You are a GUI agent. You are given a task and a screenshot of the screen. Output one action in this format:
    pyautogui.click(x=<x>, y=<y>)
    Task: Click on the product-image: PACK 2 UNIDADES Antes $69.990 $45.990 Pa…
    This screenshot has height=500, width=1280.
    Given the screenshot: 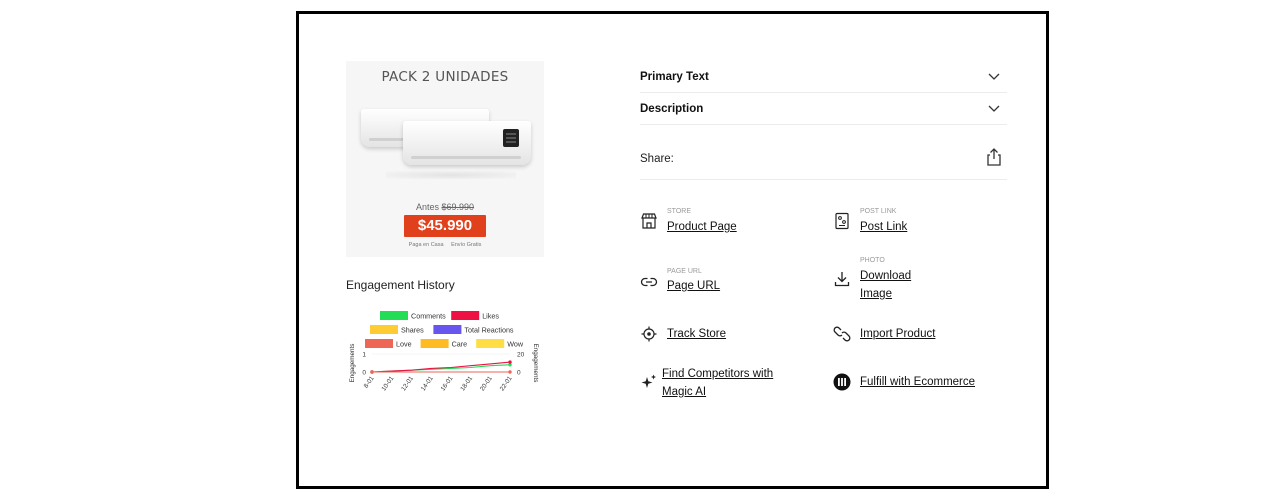 What is the action you would take?
    pyautogui.click(x=445, y=159)
    